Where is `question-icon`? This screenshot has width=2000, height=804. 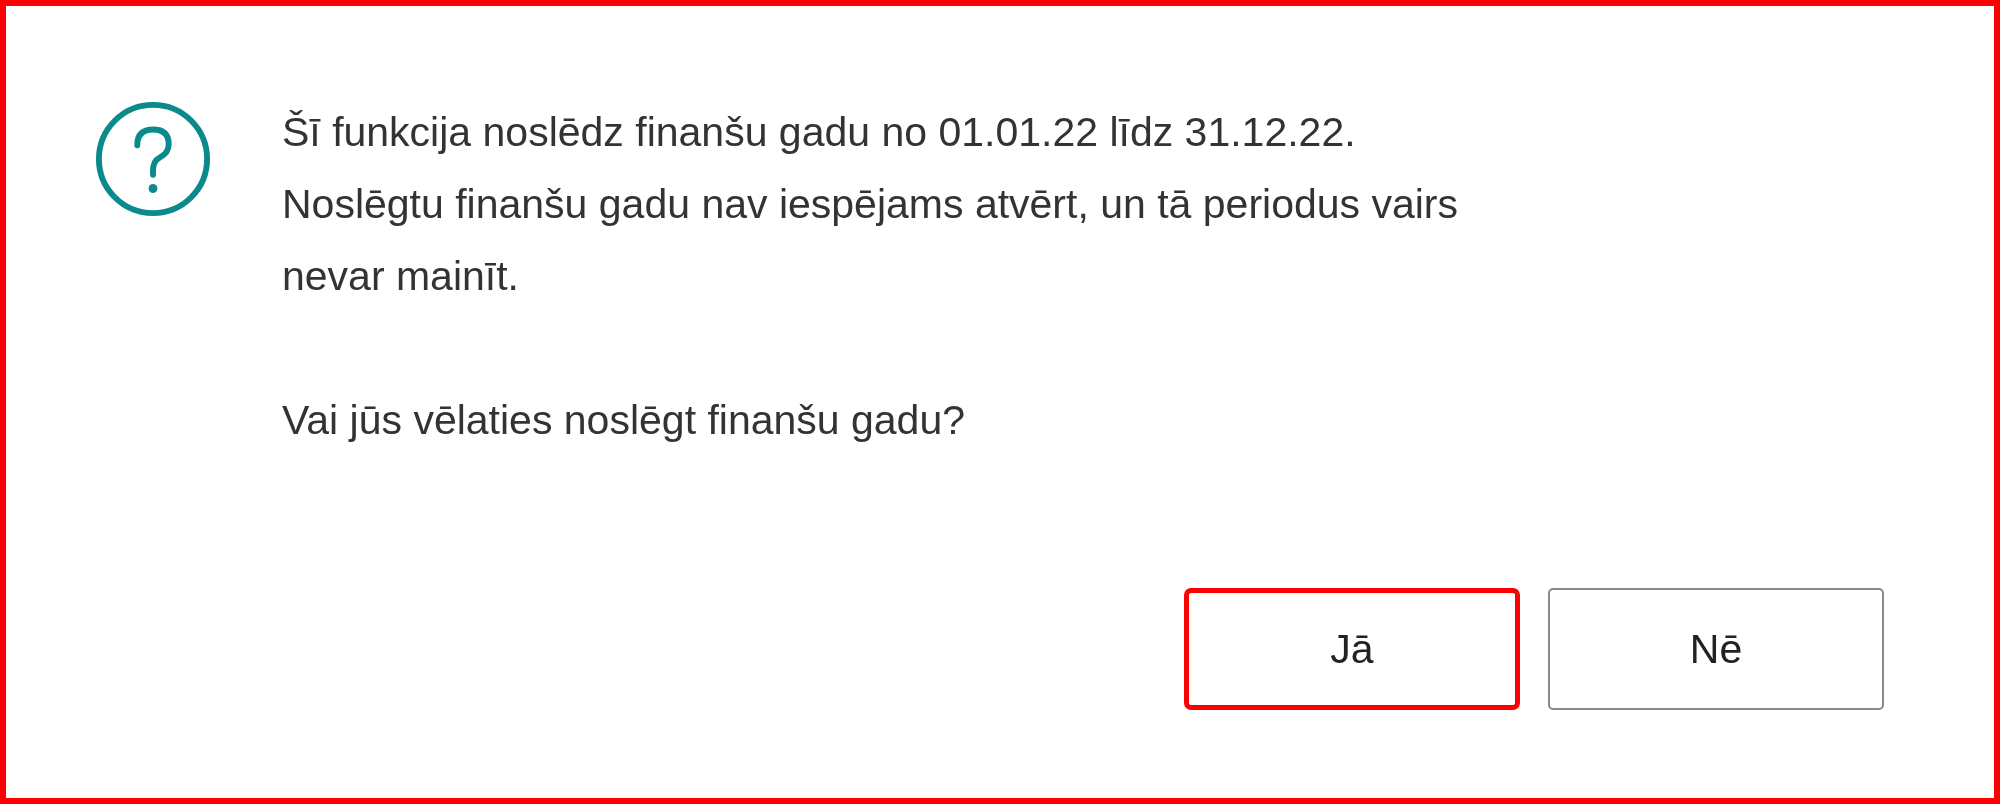 question-icon is located at coordinates (153, 159).